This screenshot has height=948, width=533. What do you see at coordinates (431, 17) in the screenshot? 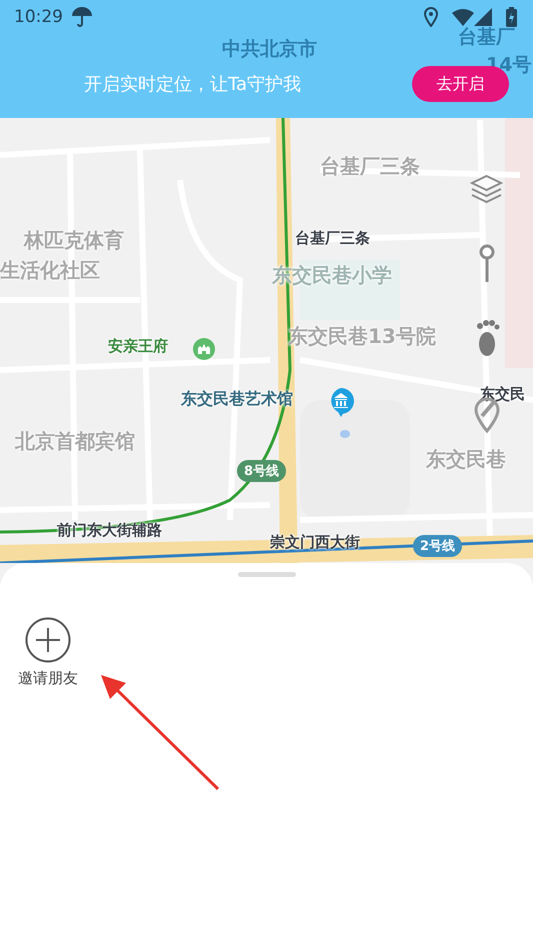
I see `location-icon` at bounding box center [431, 17].